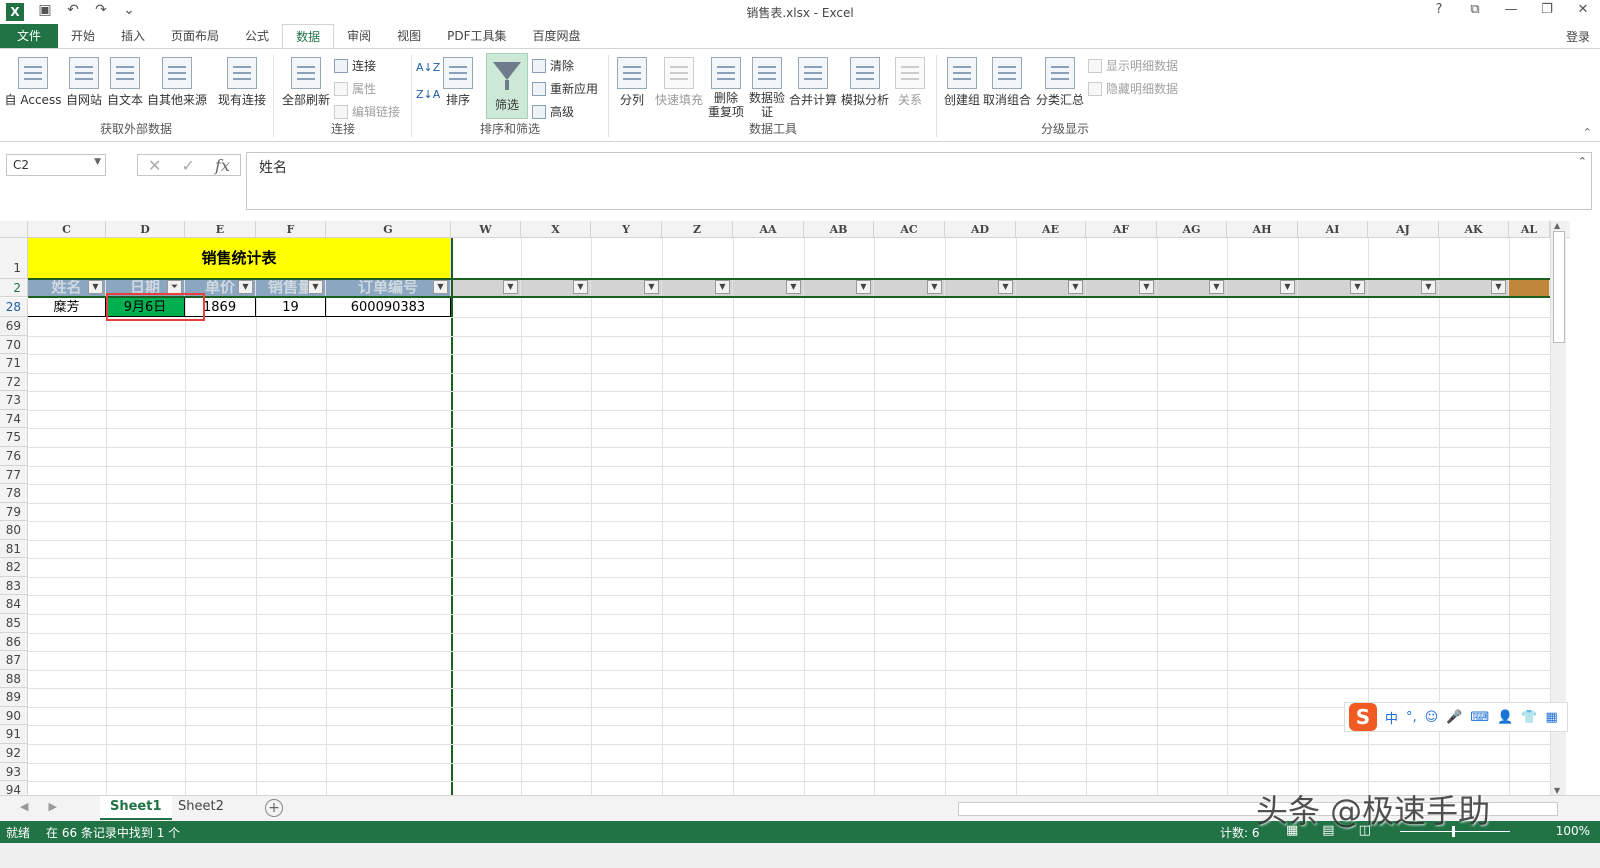  Describe the element at coordinates (1578, 36) in the screenshot. I see `login-link: 登录` at that location.